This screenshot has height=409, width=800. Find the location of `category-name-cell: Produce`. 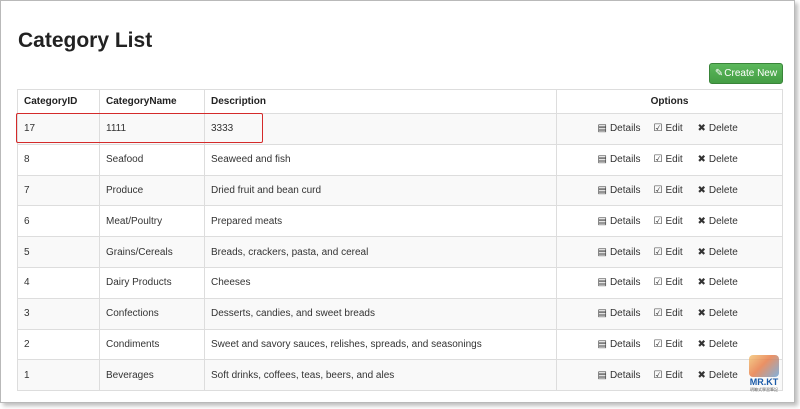

category-name-cell: Produce is located at coordinates (152, 190).